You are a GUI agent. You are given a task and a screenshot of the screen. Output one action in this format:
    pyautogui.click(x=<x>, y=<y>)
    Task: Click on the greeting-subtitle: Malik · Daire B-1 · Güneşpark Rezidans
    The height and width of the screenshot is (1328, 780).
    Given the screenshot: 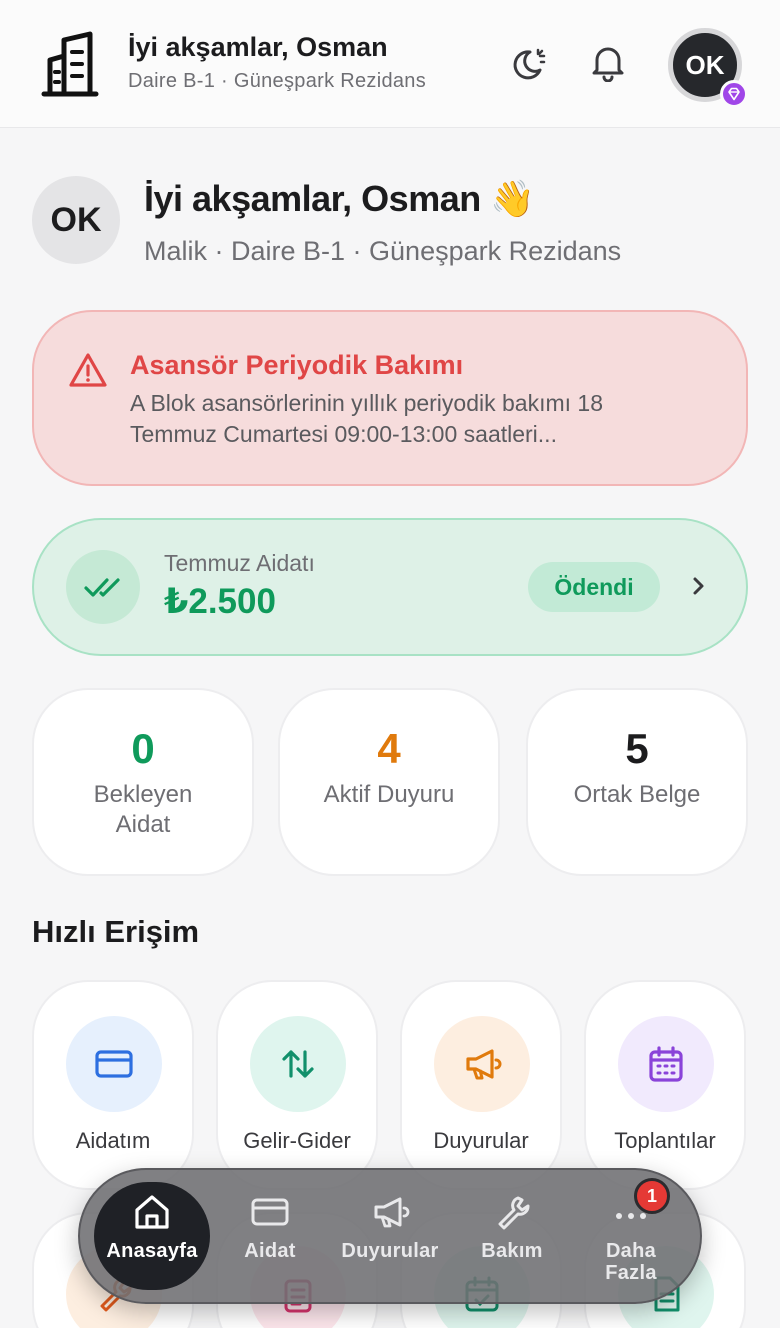 What is the action you would take?
    pyautogui.click(x=383, y=251)
    